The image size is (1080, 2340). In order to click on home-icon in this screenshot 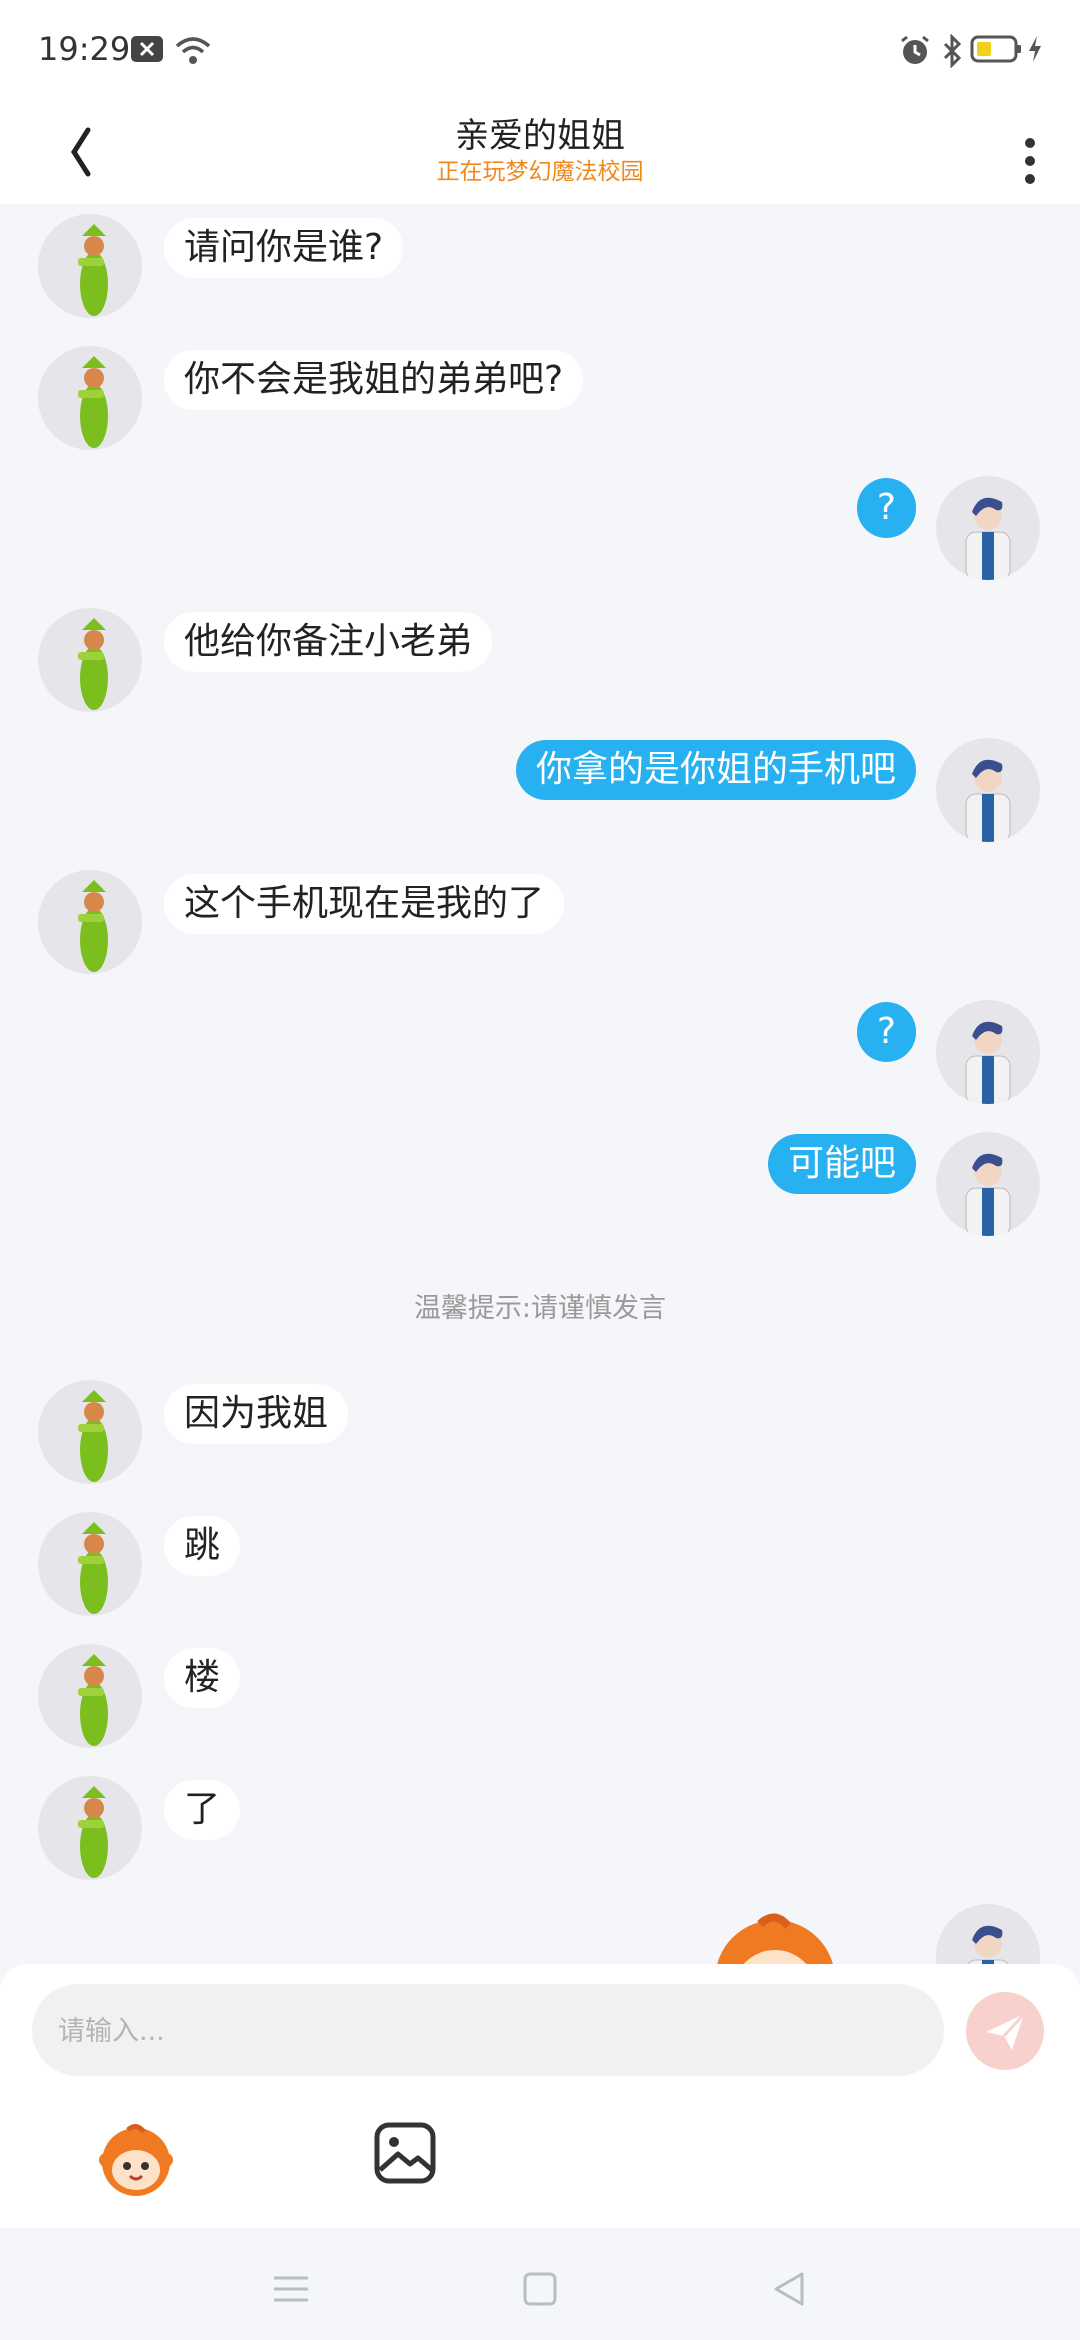, I will do `click(540, 2289)`.